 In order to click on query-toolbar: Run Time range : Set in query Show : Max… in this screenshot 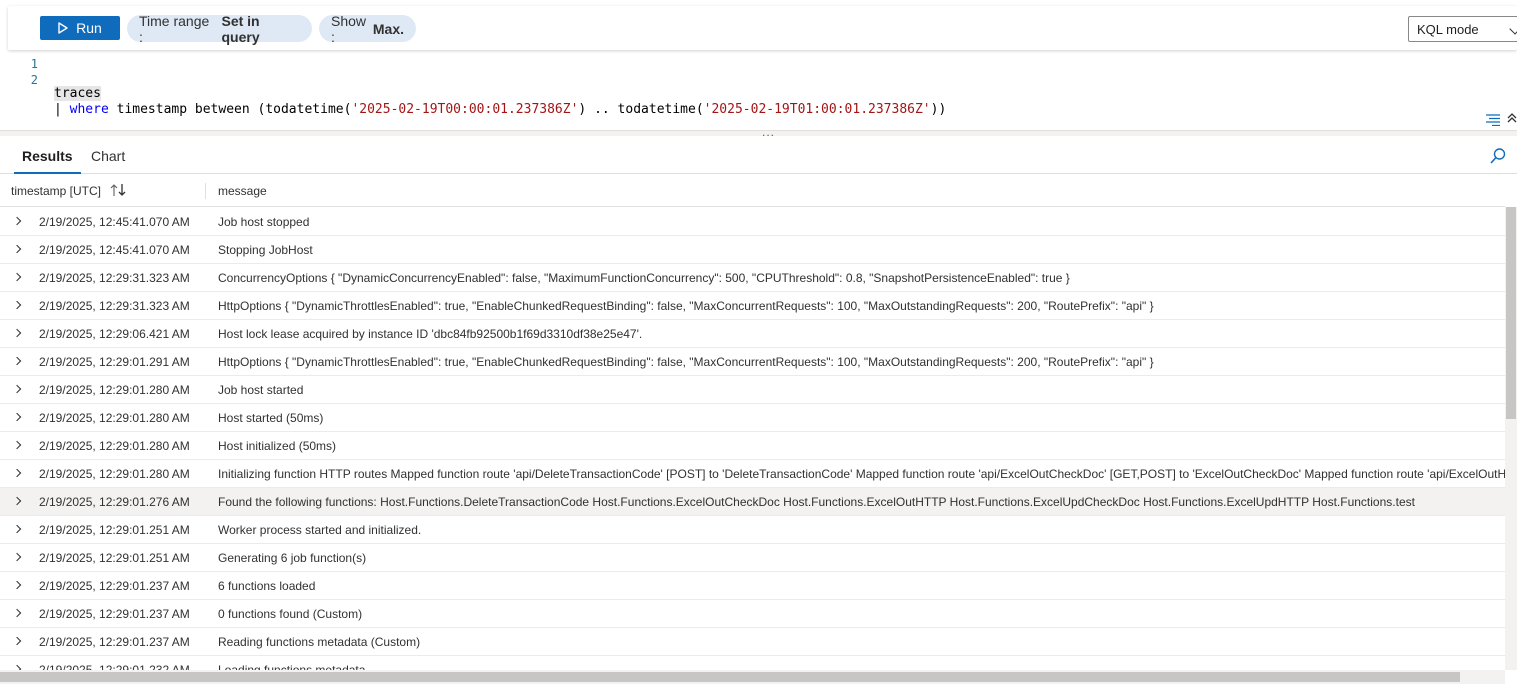, I will do `click(762, 28)`.